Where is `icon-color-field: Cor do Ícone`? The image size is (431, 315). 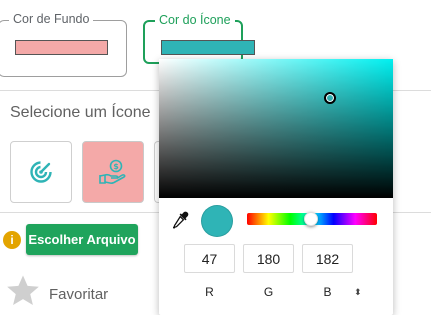 icon-color-field: Cor do Ícone is located at coordinates (199, 38).